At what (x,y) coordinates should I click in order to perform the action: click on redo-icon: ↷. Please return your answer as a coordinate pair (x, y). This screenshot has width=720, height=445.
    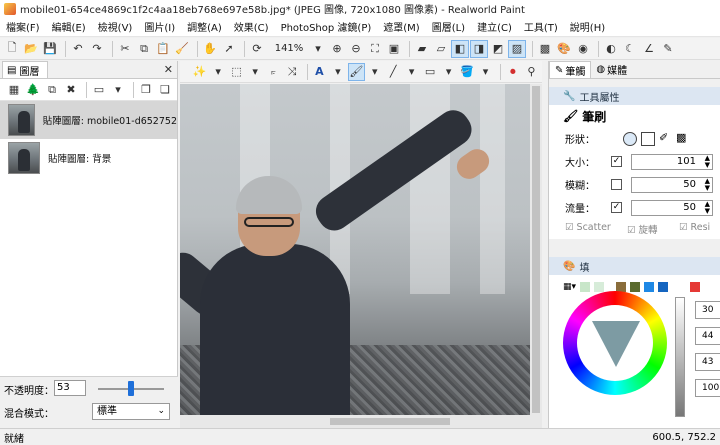
    Looking at the image, I should click on (97, 49).